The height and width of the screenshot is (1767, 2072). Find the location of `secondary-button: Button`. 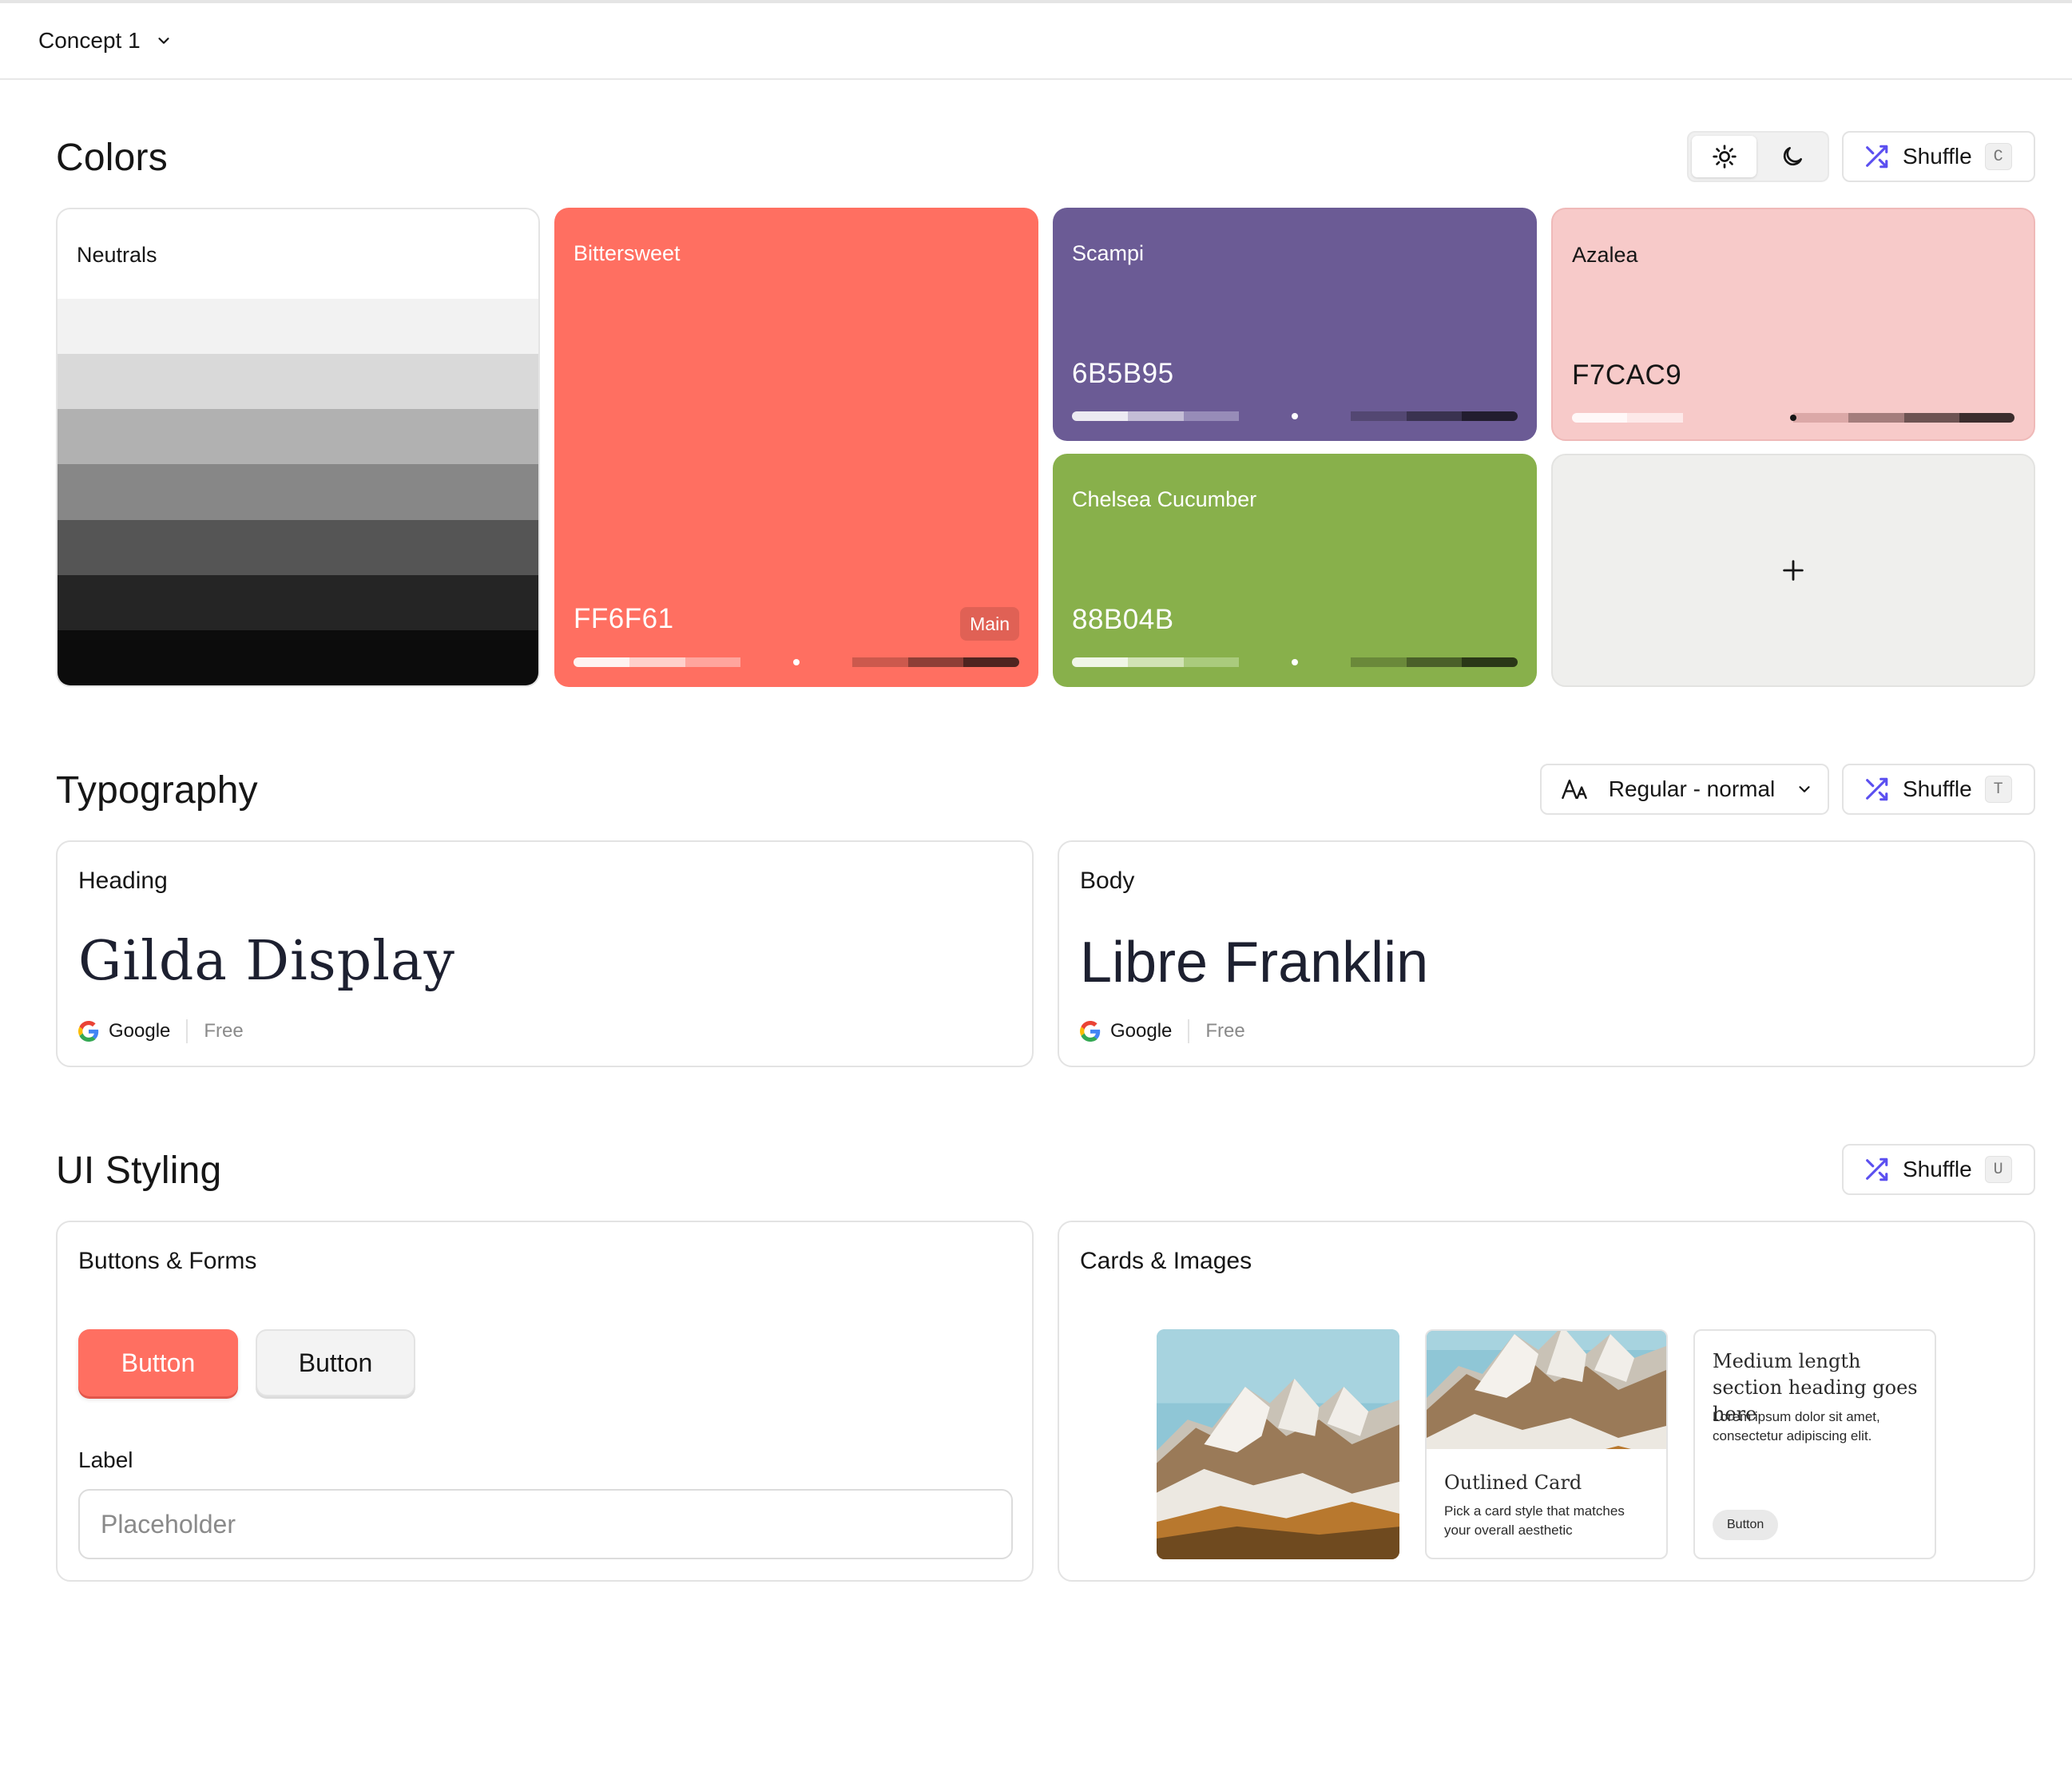

secondary-button: Button is located at coordinates (335, 1362).